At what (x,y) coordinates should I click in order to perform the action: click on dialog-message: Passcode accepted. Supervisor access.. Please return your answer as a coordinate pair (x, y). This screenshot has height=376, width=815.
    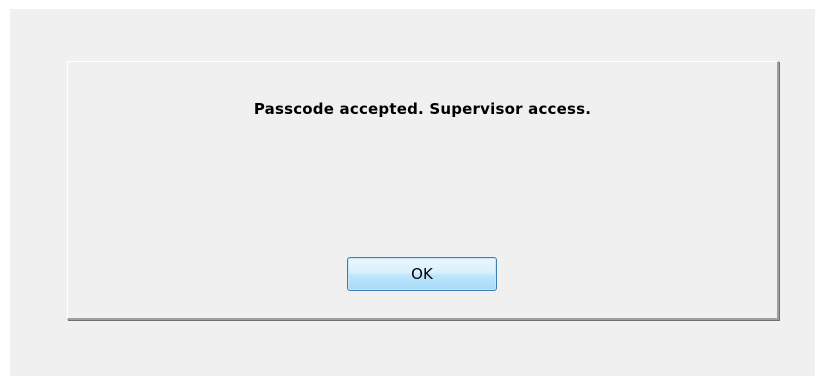
    Looking at the image, I should click on (422, 109).